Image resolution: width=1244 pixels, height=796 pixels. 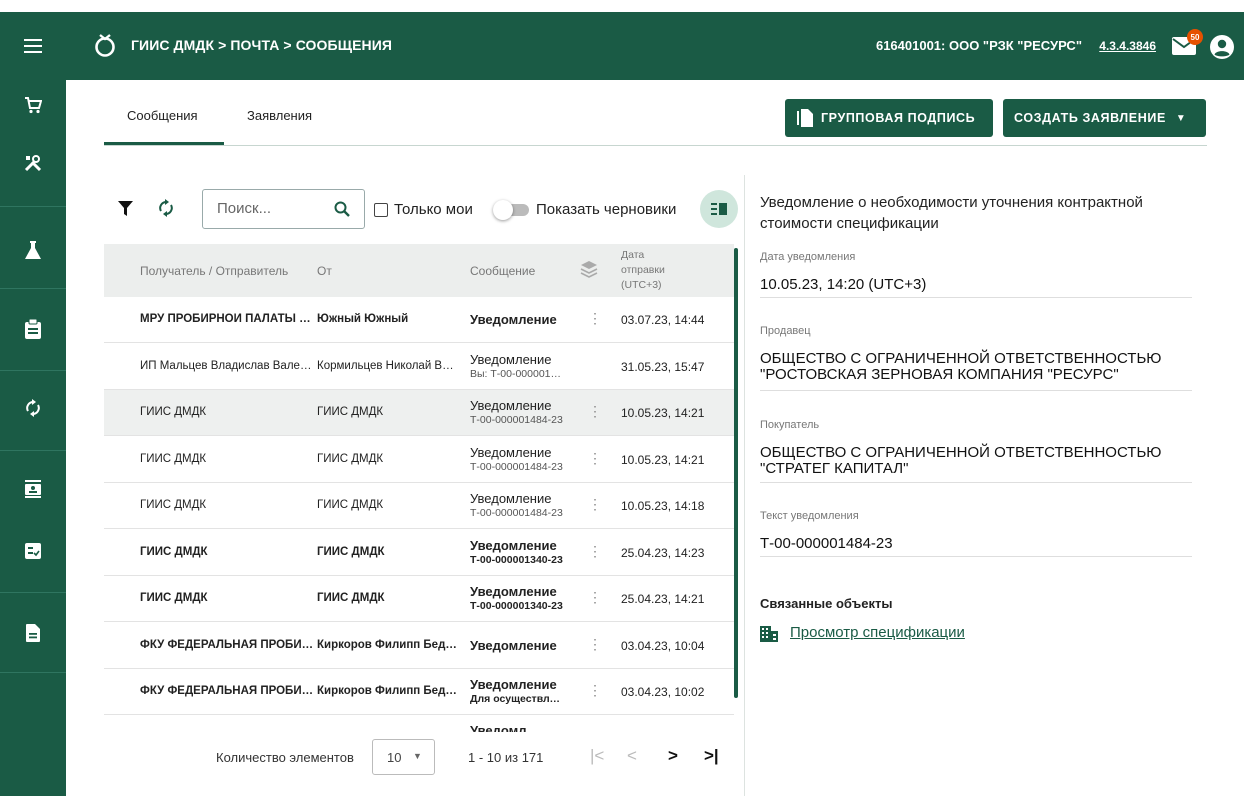 What do you see at coordinates (511, 498) in the screenshot?
I see `row-message: Уведомление` at bounding box center [511, 498].